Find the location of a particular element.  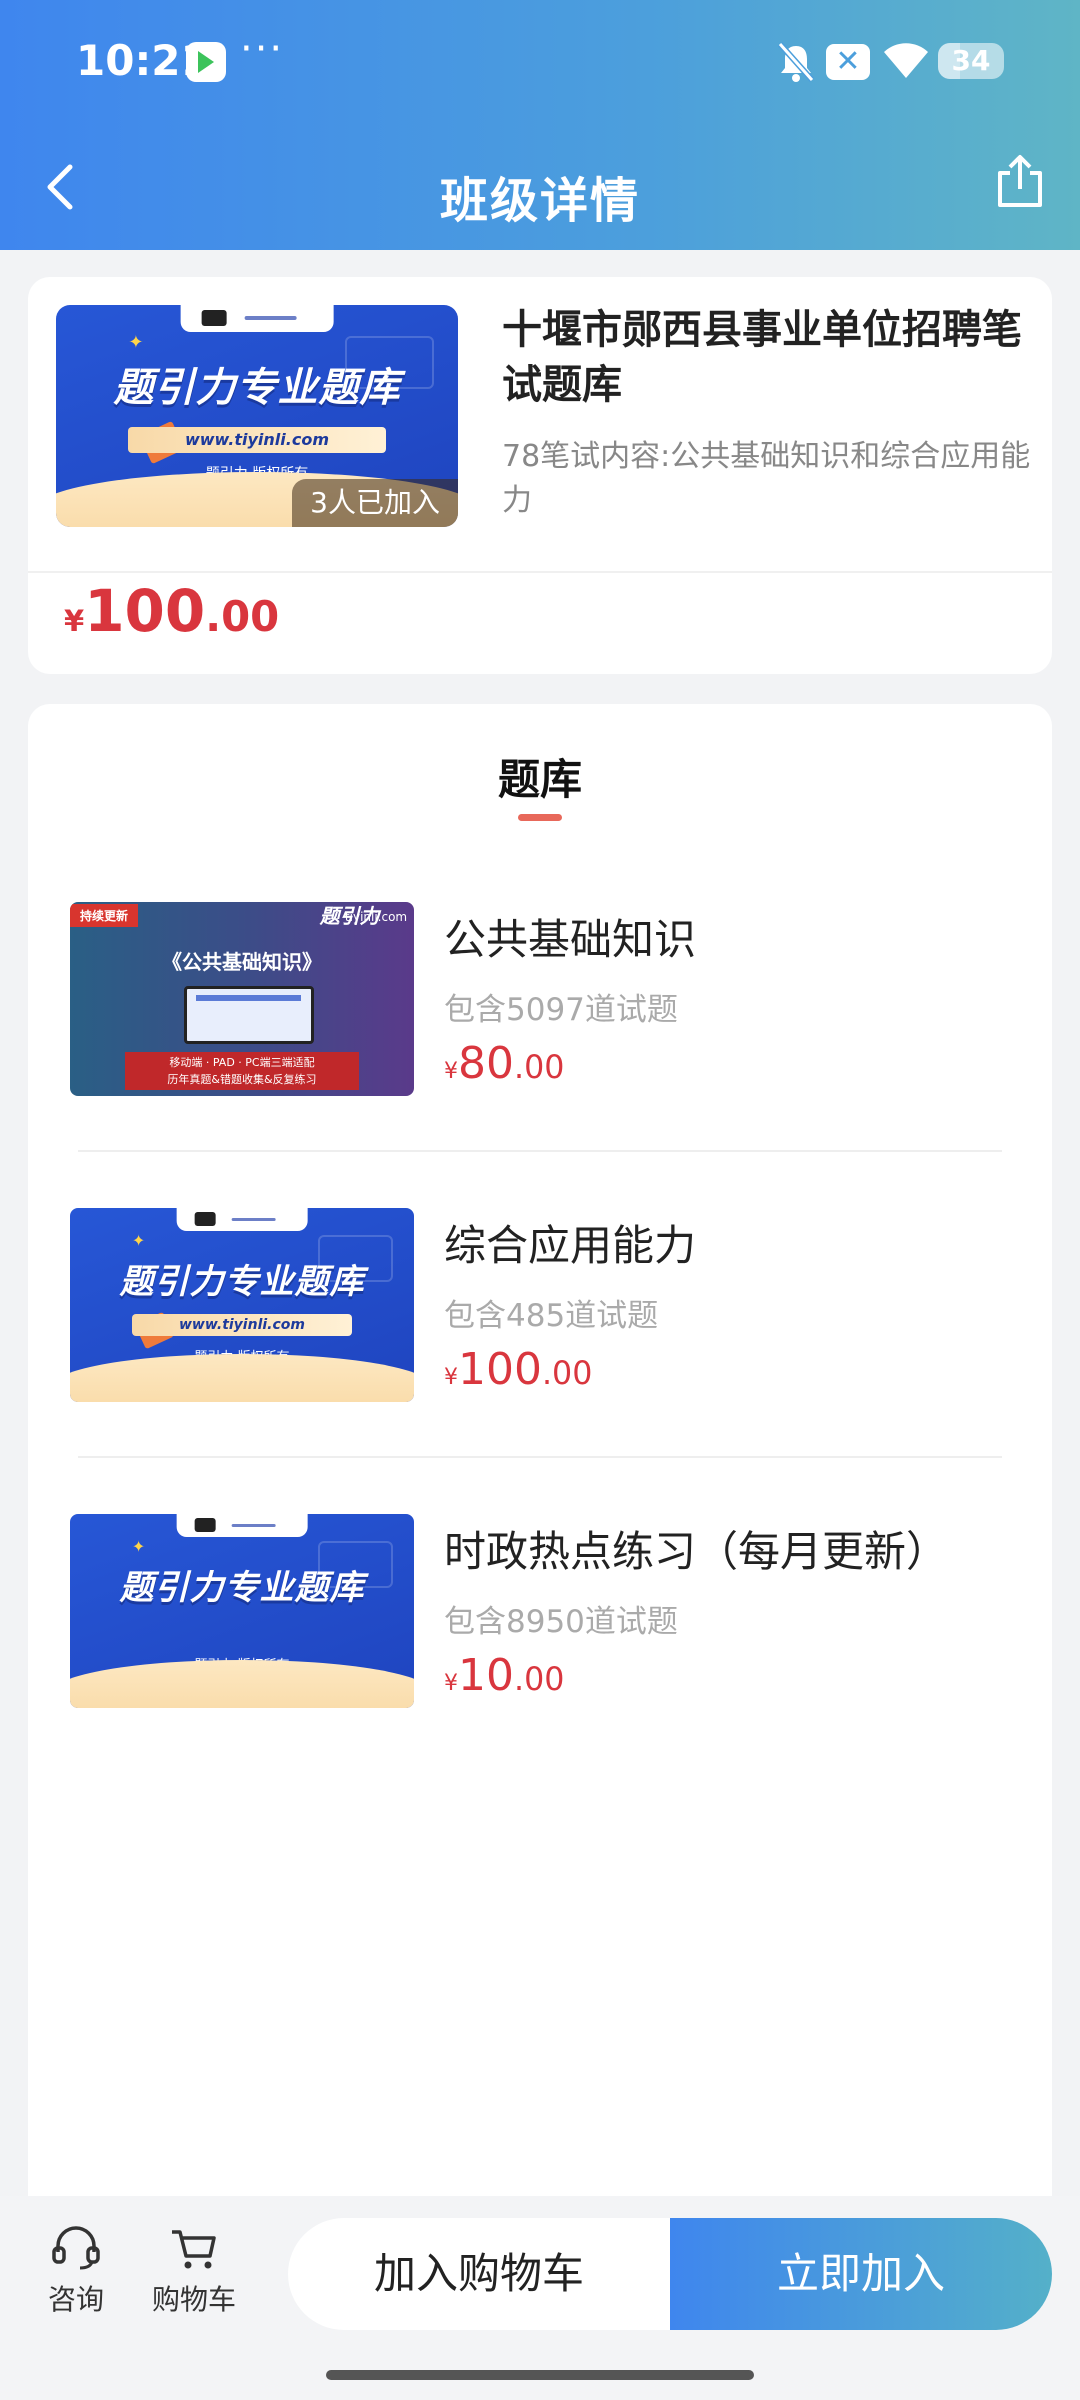

cover-feature-bar: 移动端 · PAD · PC端三端适配 历年真题&错题收集&反复练习 is located at coordinates (242, 1071).